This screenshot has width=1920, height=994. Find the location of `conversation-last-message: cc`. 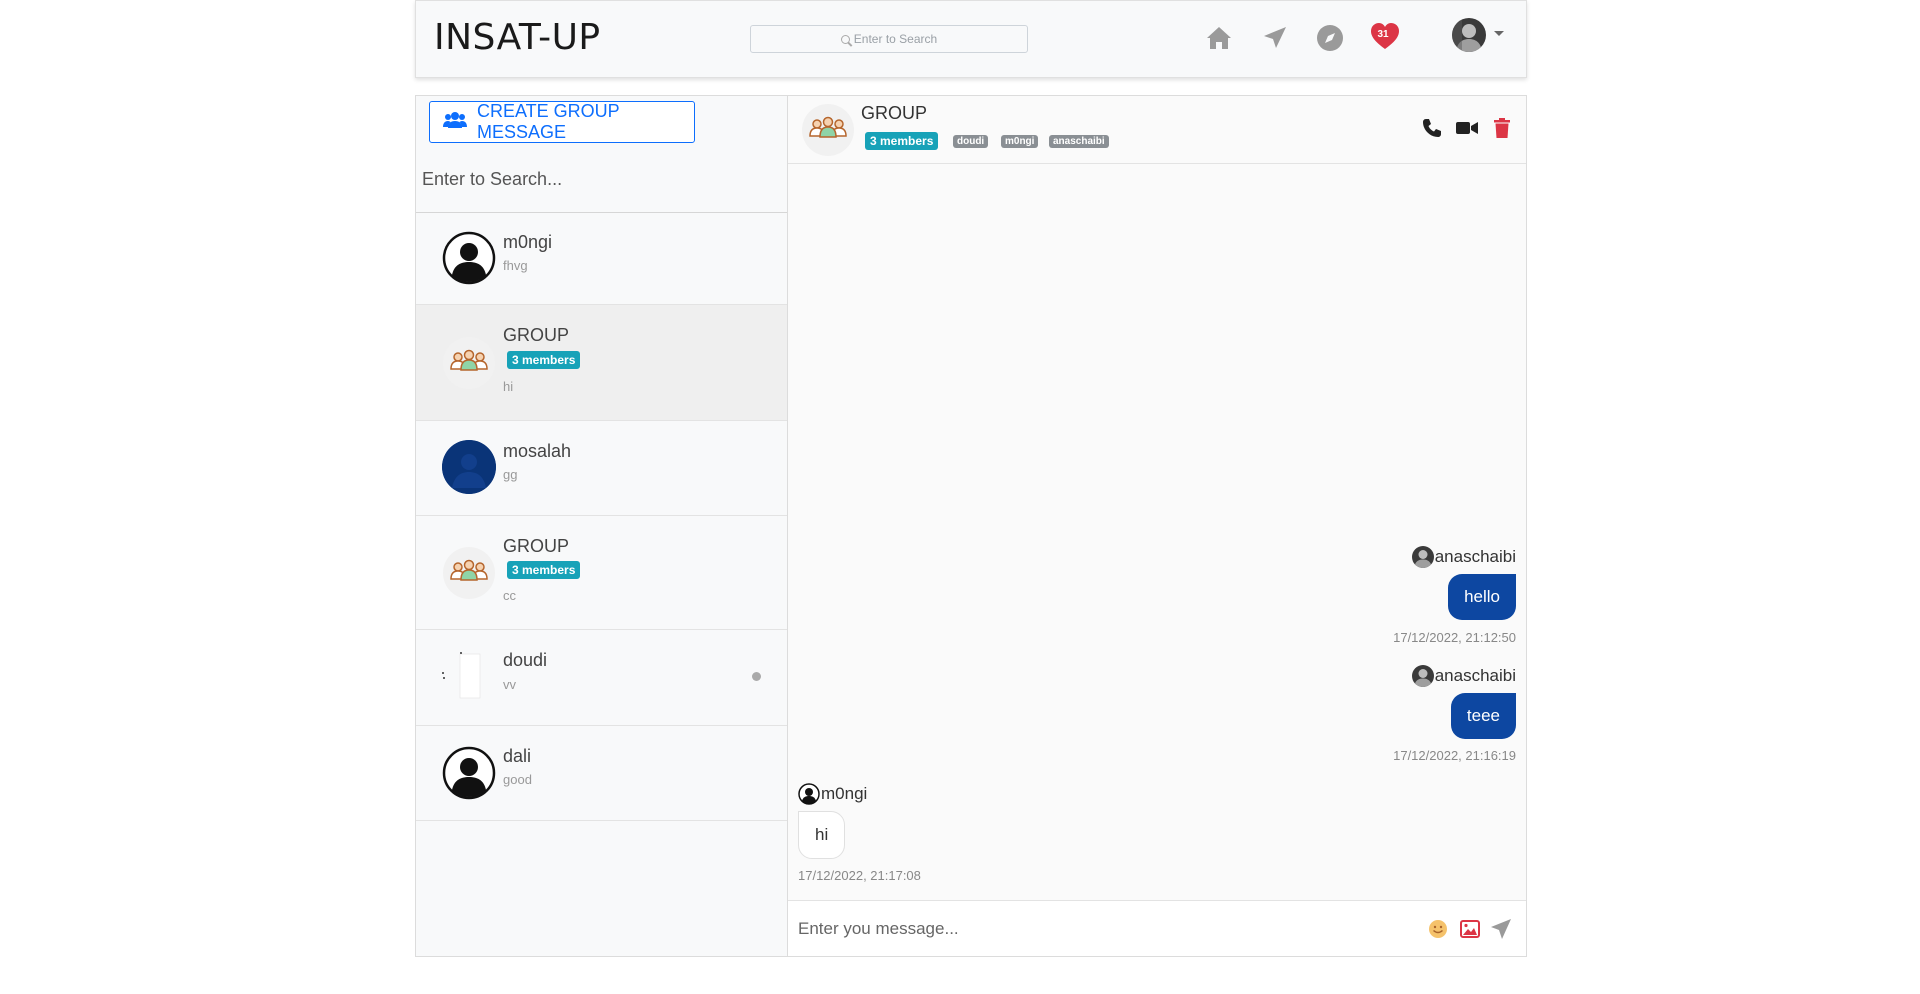

conversation-last-message: cc is located at coordinates (509, 595).